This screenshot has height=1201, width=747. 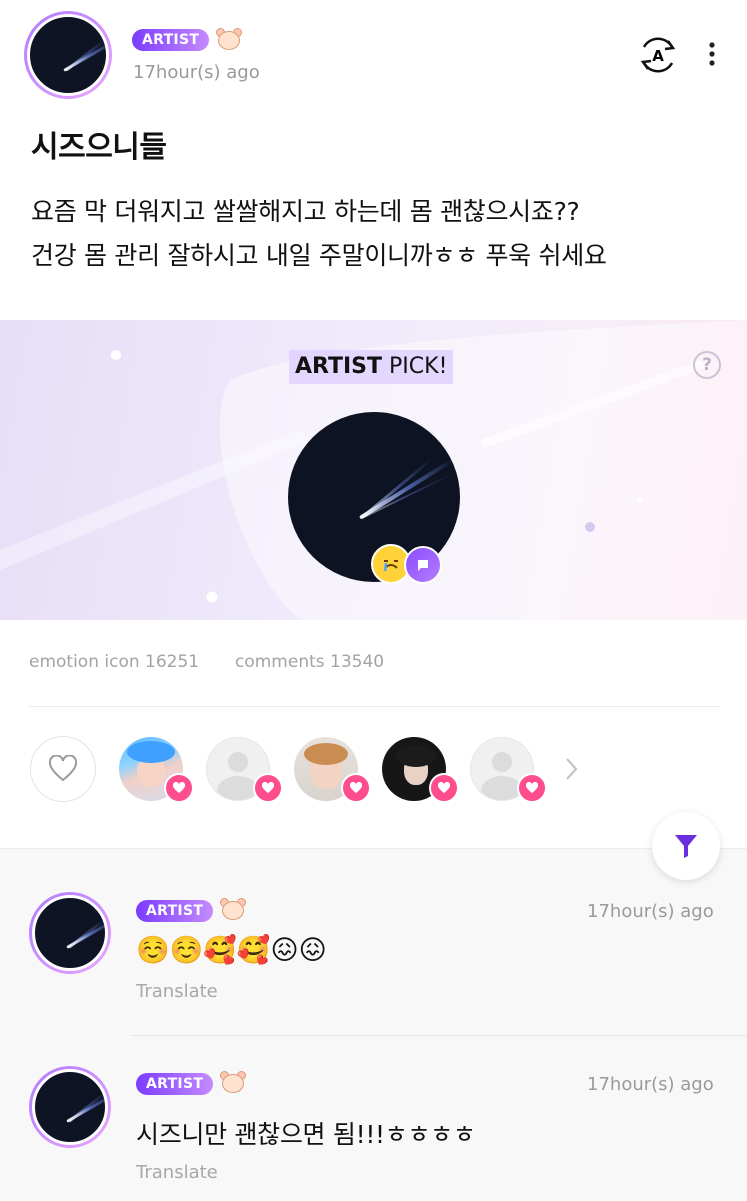 I want to click on filter-icon, so click(x=686, y=846).